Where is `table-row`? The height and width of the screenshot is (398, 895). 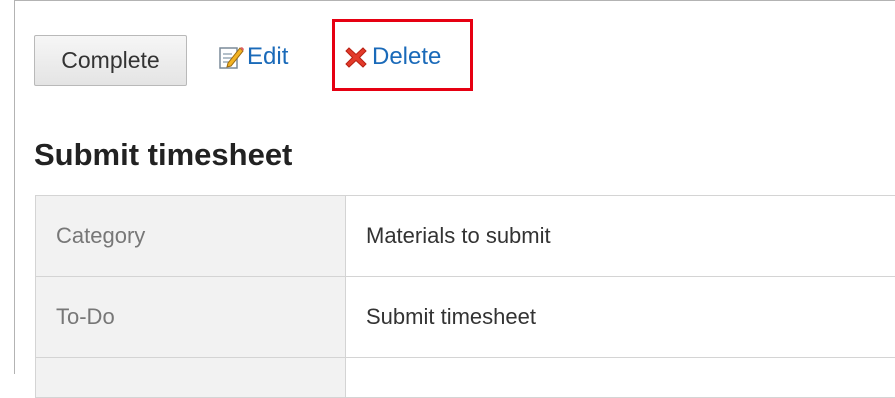 table-row is located at coordinates (465, 378).